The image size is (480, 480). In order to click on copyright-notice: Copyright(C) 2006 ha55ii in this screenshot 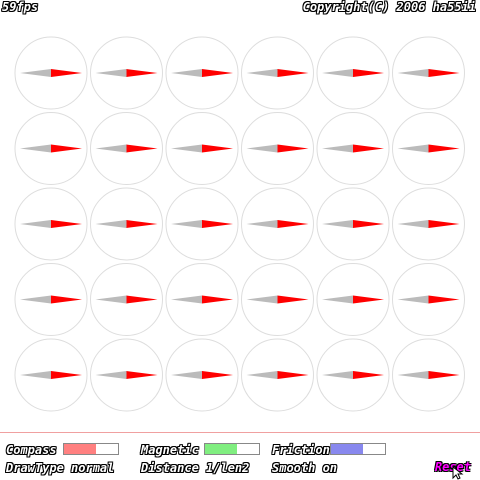, I will do `click(389, 7)`.